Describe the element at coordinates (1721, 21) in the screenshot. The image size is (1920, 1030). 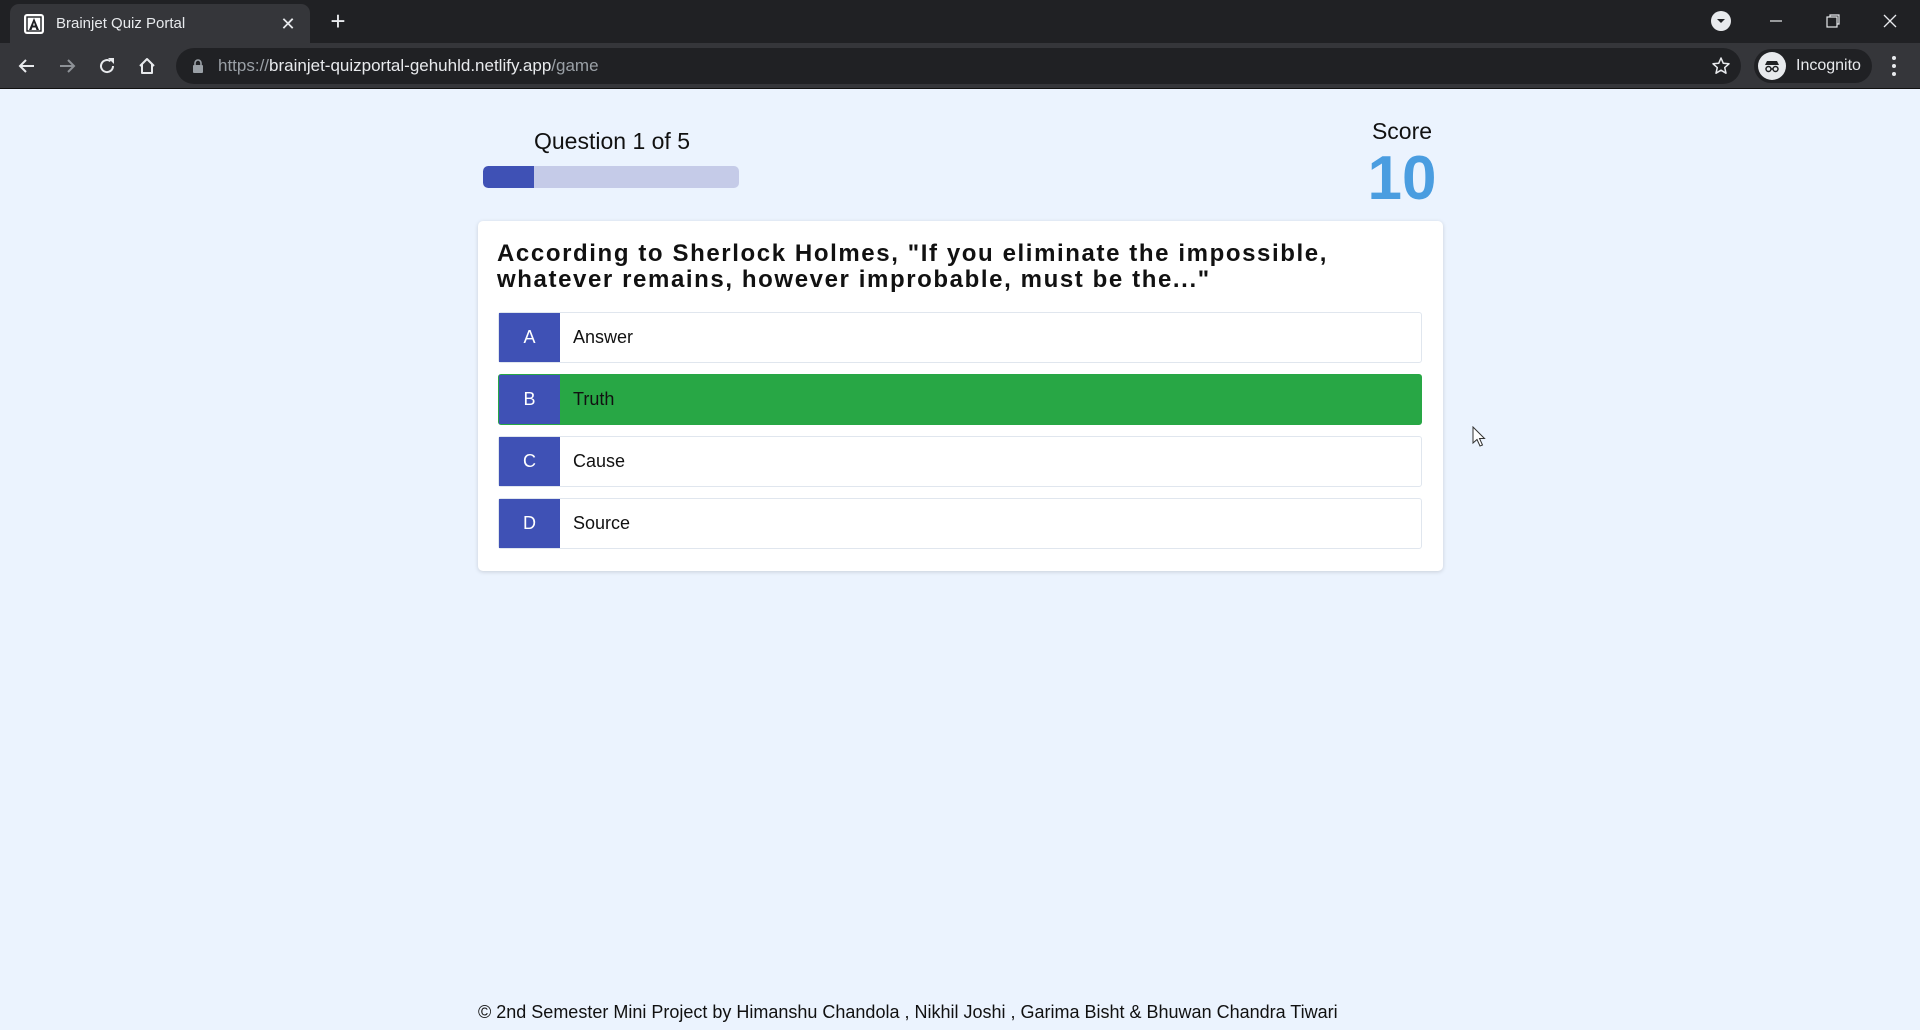
I see `tab-search-icon` at that location.